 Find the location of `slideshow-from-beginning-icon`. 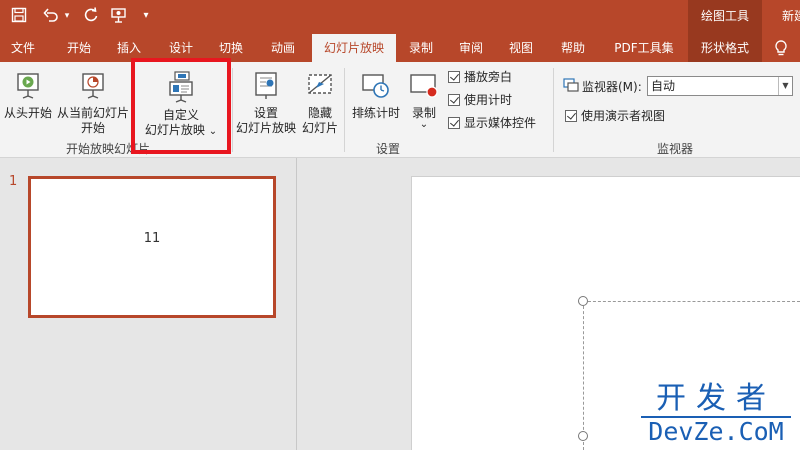

slideshow-from-beginning-icon is located at coordinates (28, 88).